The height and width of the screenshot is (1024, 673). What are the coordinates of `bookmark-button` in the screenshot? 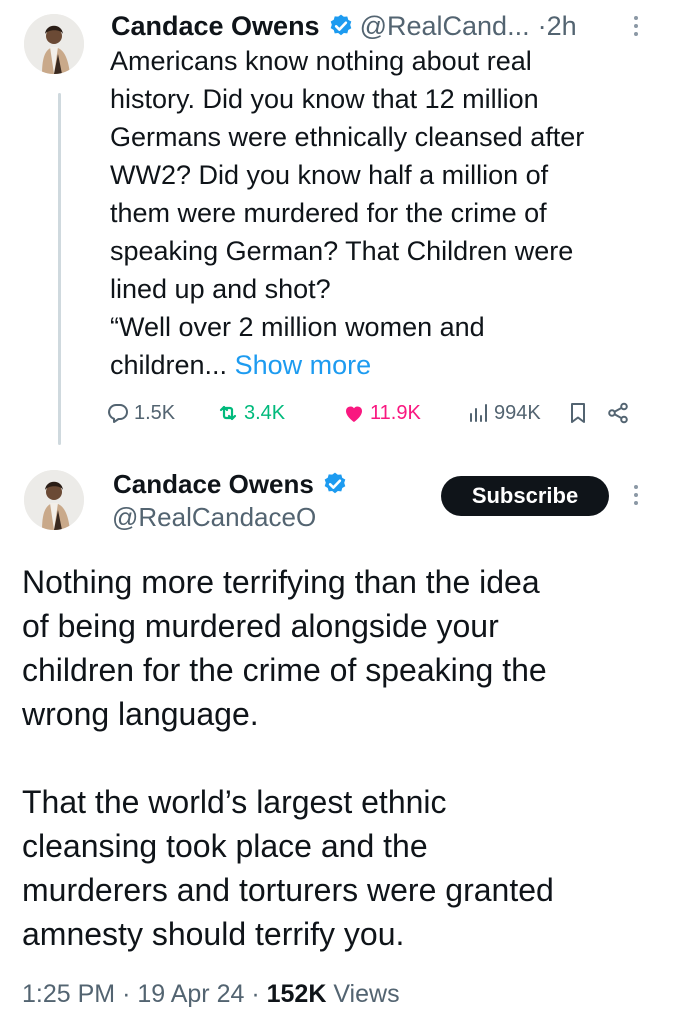 It's located at (580, 413).